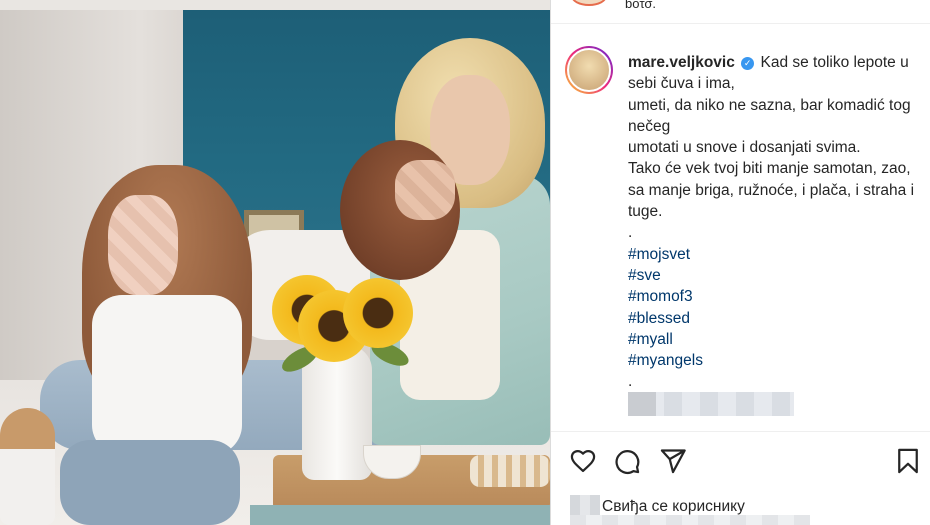 This screenshot has height=525, width=930. Describe the element at coordinates (143, 245) in the screenshot. I see `photo-girl1-face-blurred` at that location.